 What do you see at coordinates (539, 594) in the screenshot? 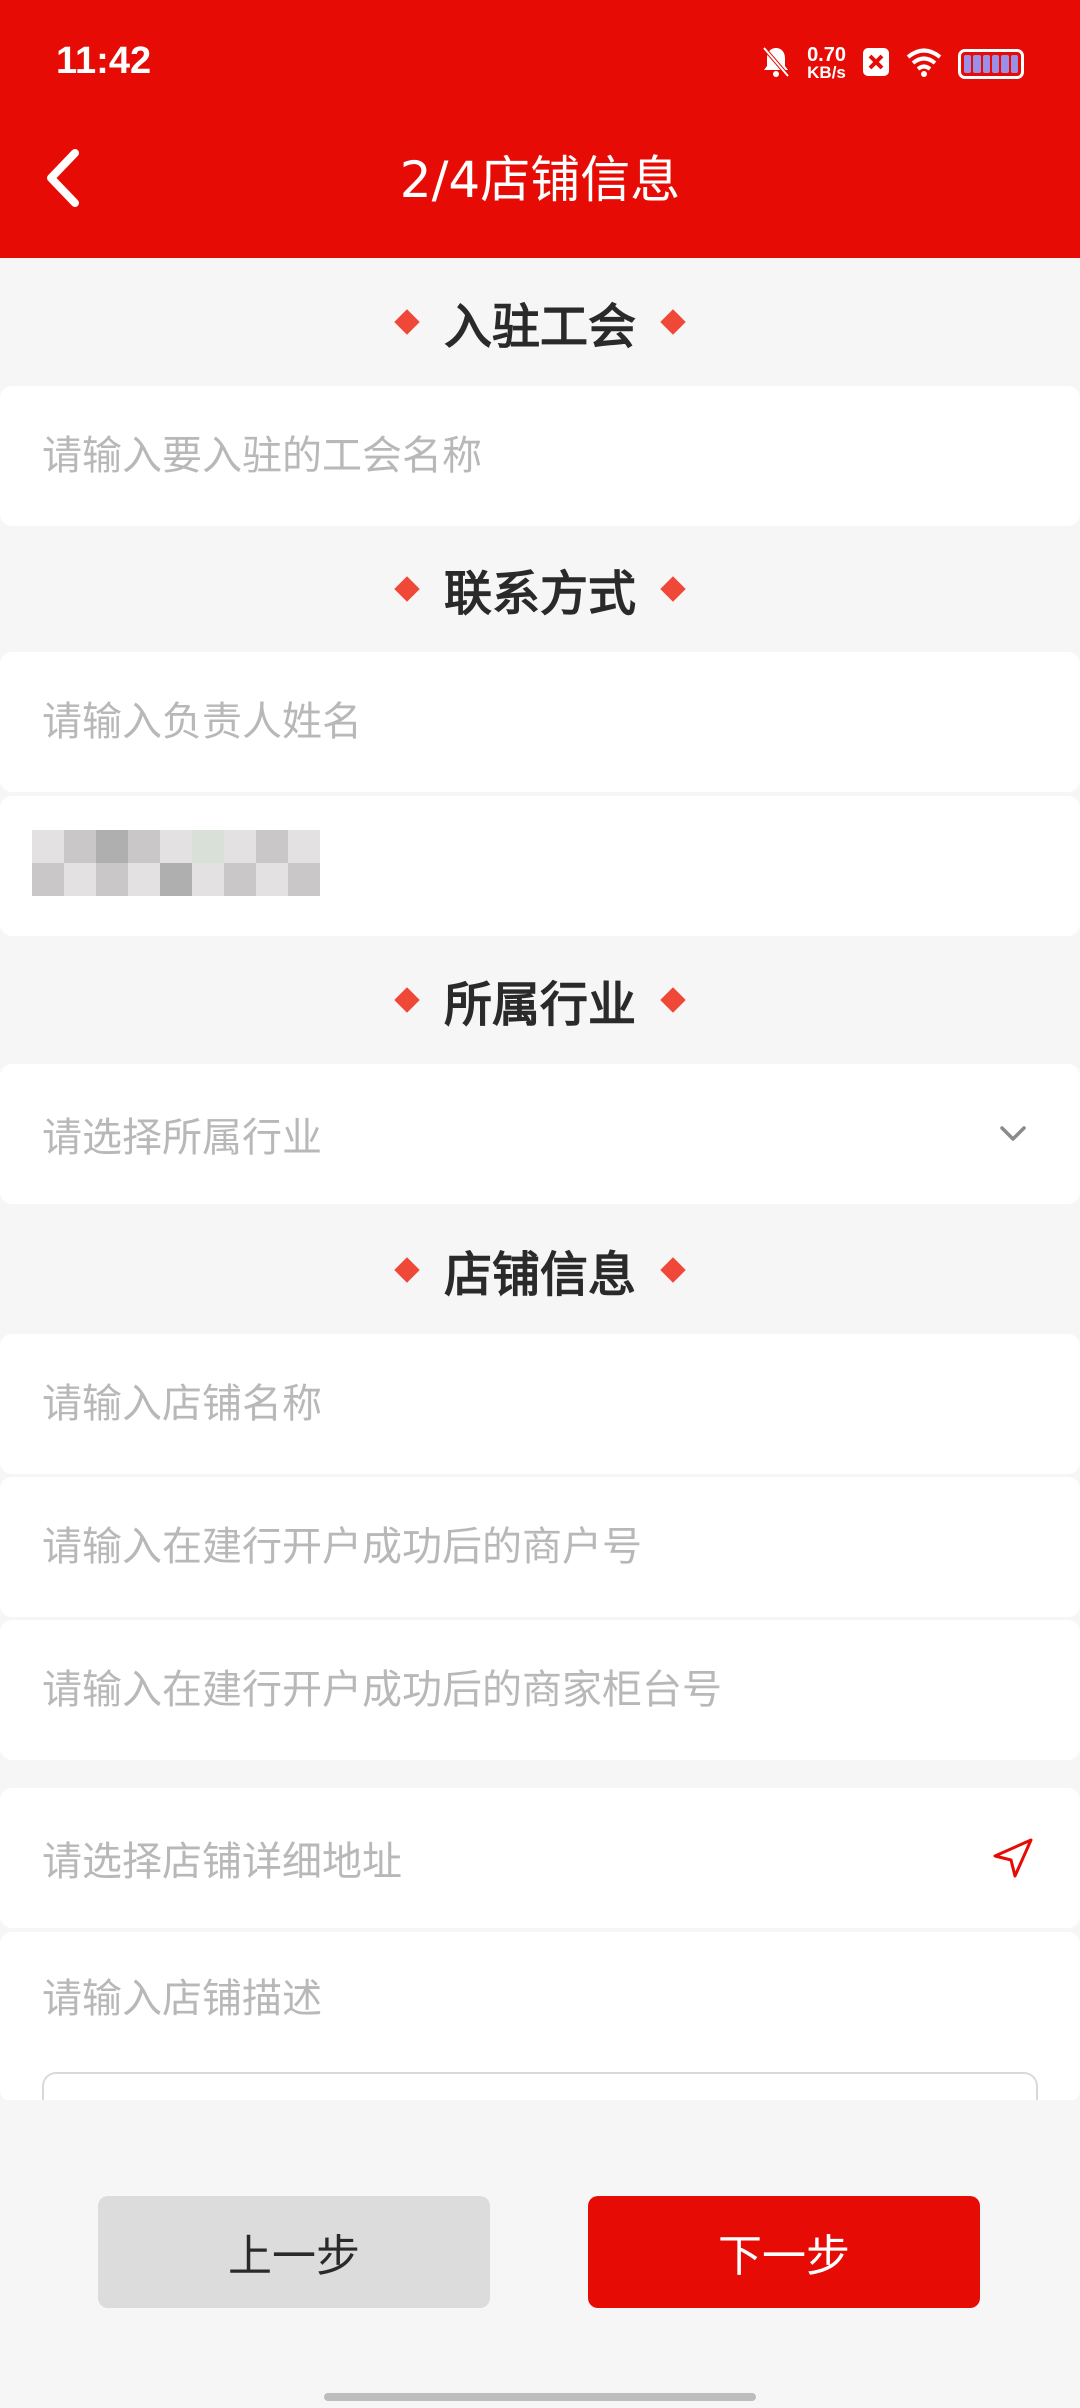
I see `section-label: 联系方式` at bounding box center [539, 594].